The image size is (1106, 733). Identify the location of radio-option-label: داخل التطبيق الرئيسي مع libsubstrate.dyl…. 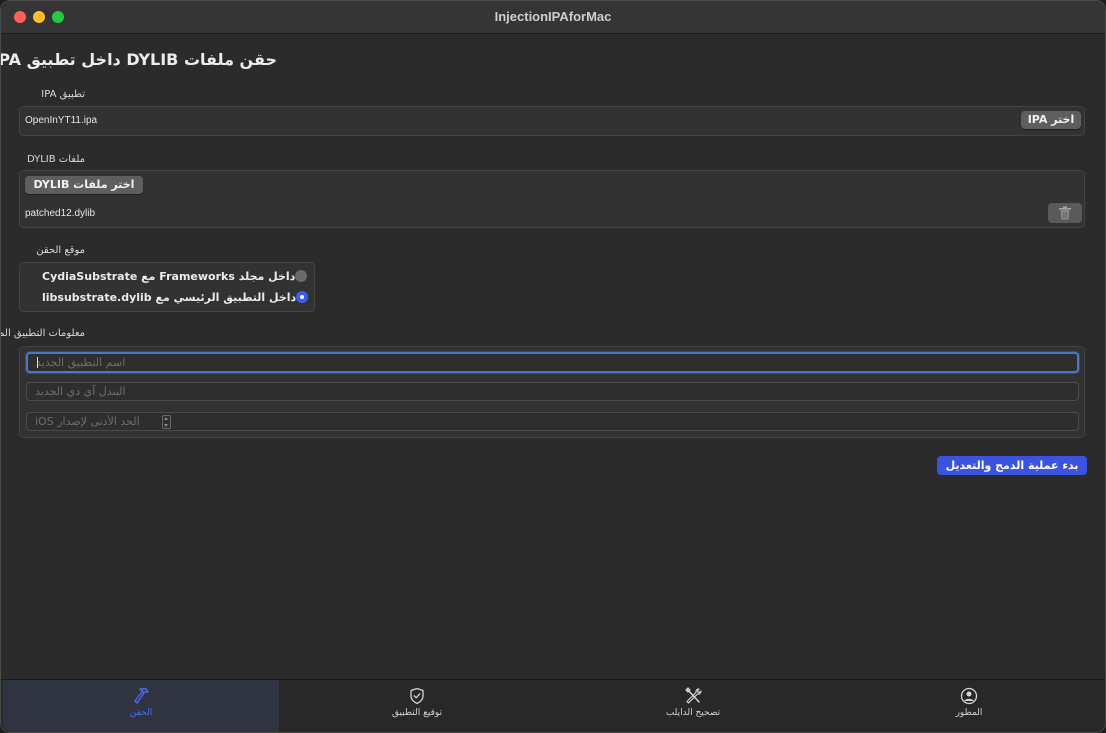
(169, 297).